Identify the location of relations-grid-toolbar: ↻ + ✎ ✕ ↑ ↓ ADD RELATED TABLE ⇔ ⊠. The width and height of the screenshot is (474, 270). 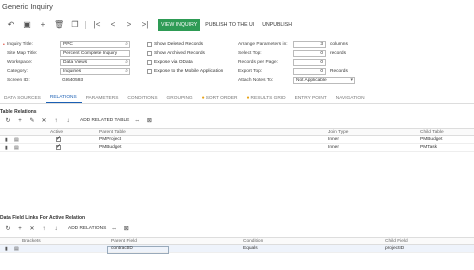
(237, 120).